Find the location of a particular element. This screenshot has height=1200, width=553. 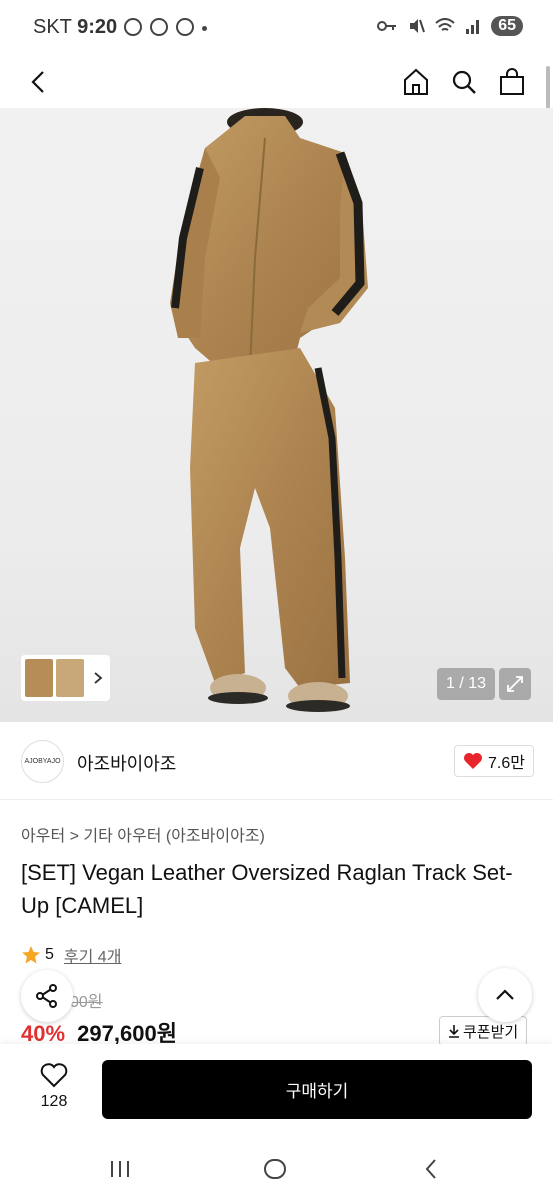

home-system-button is located at coordinates (275, 1169).